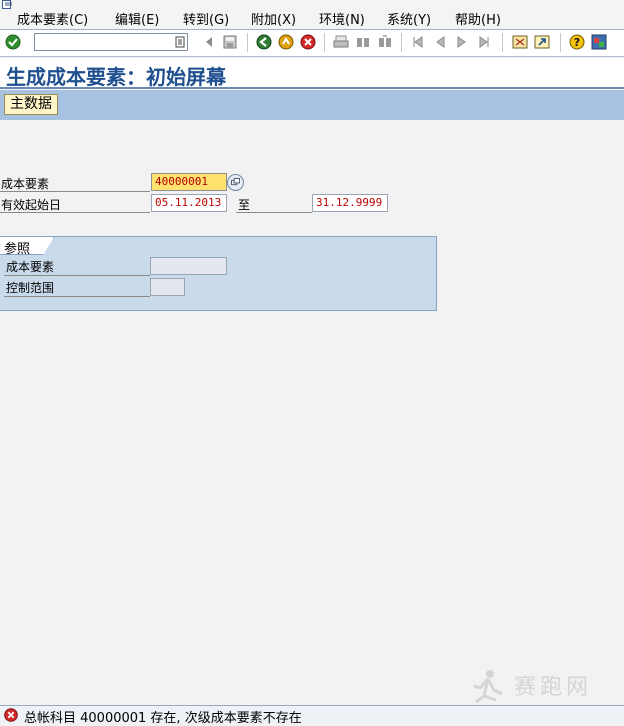 This screenshot has width=624, height=726. I want to click on master-data-button: 主数据, so click(31, 104).